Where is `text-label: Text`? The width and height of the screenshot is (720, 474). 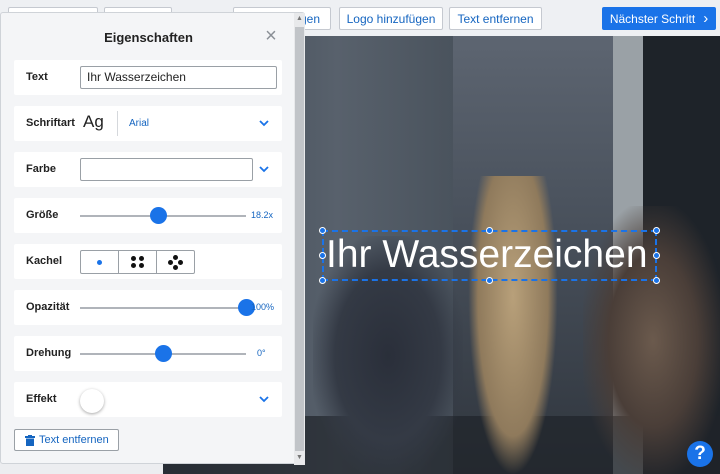 text-label: Text is located at coordinates (37, 77).